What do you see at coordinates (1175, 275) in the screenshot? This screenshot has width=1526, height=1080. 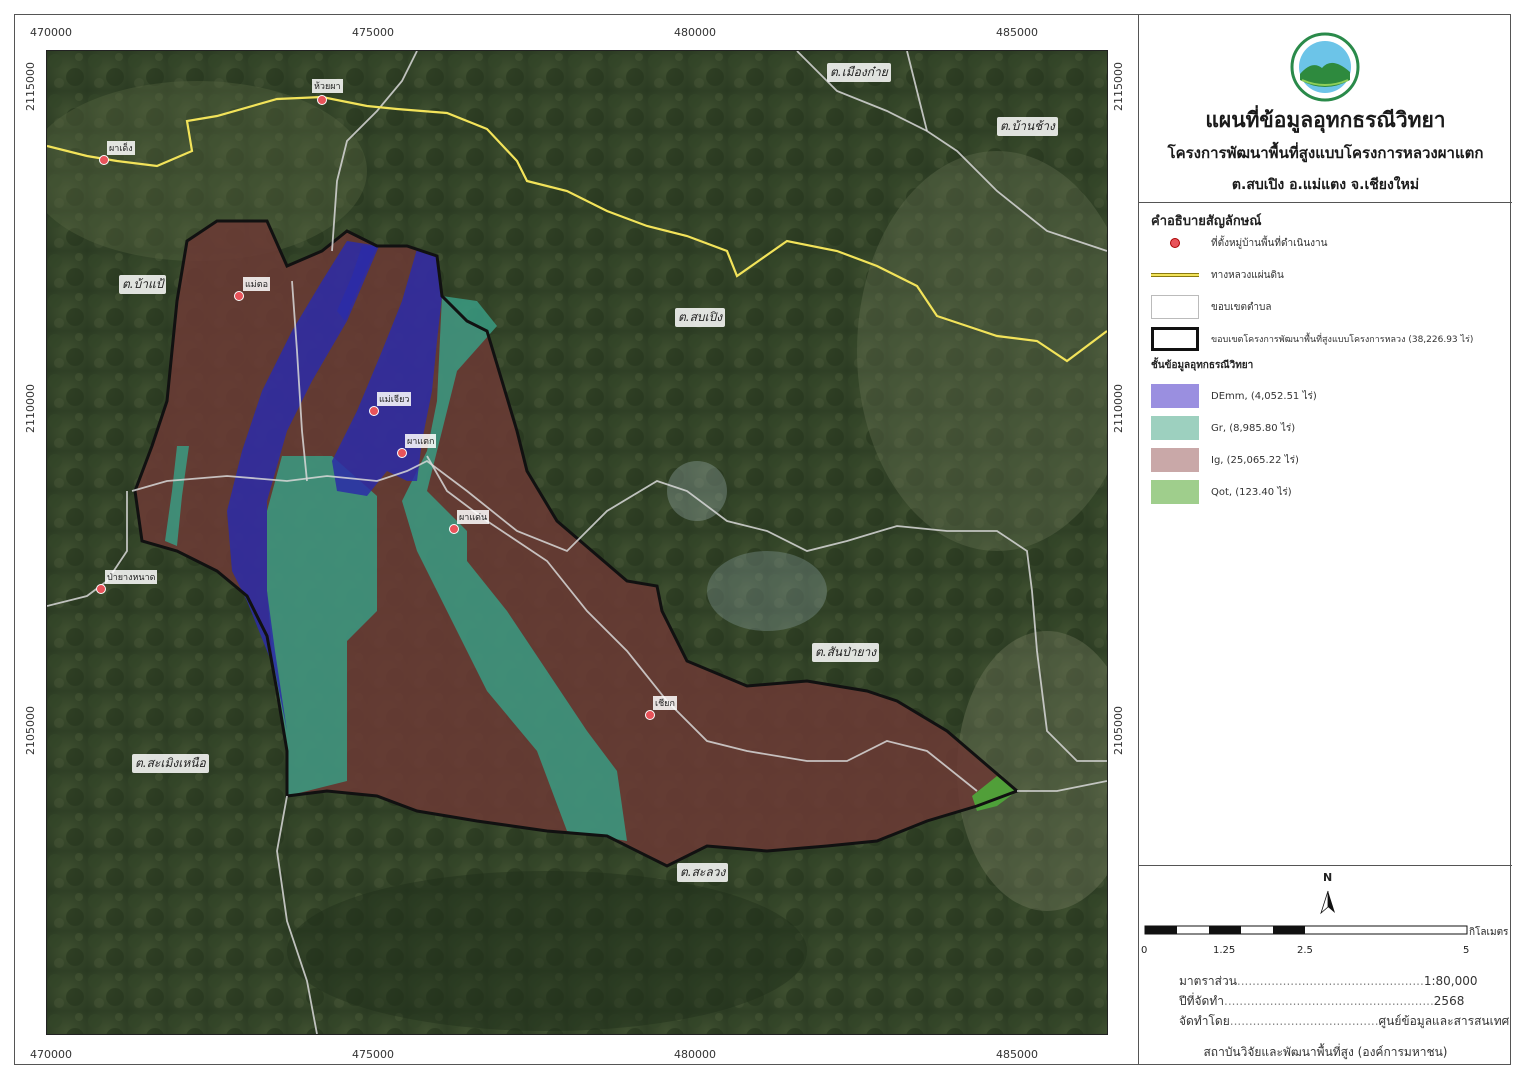 I see `highway-symbol-icon` at bounding box center [1175, 275].